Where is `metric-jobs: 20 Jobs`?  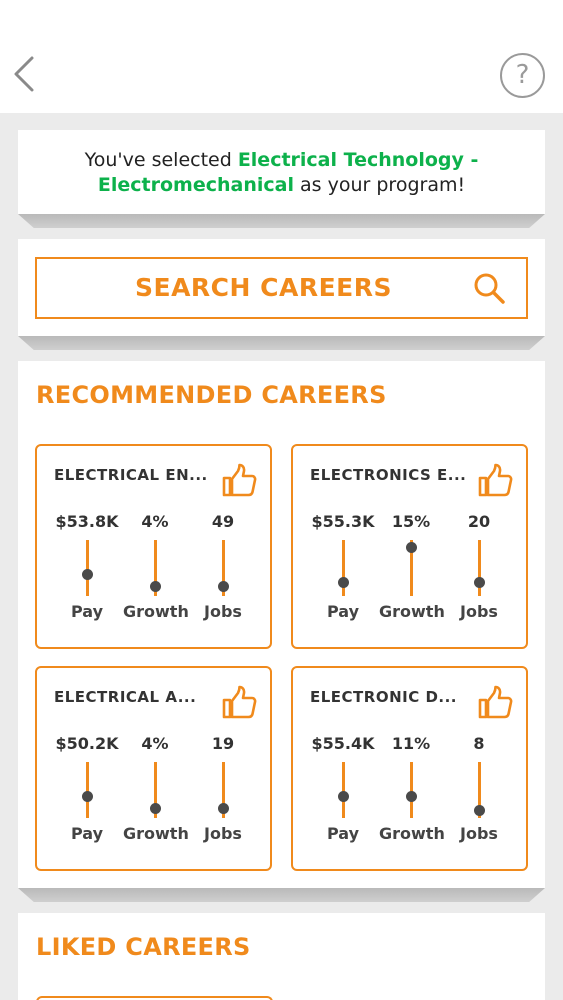 metric-jobs: 20 Jobs is located at coordinates (479, 566).